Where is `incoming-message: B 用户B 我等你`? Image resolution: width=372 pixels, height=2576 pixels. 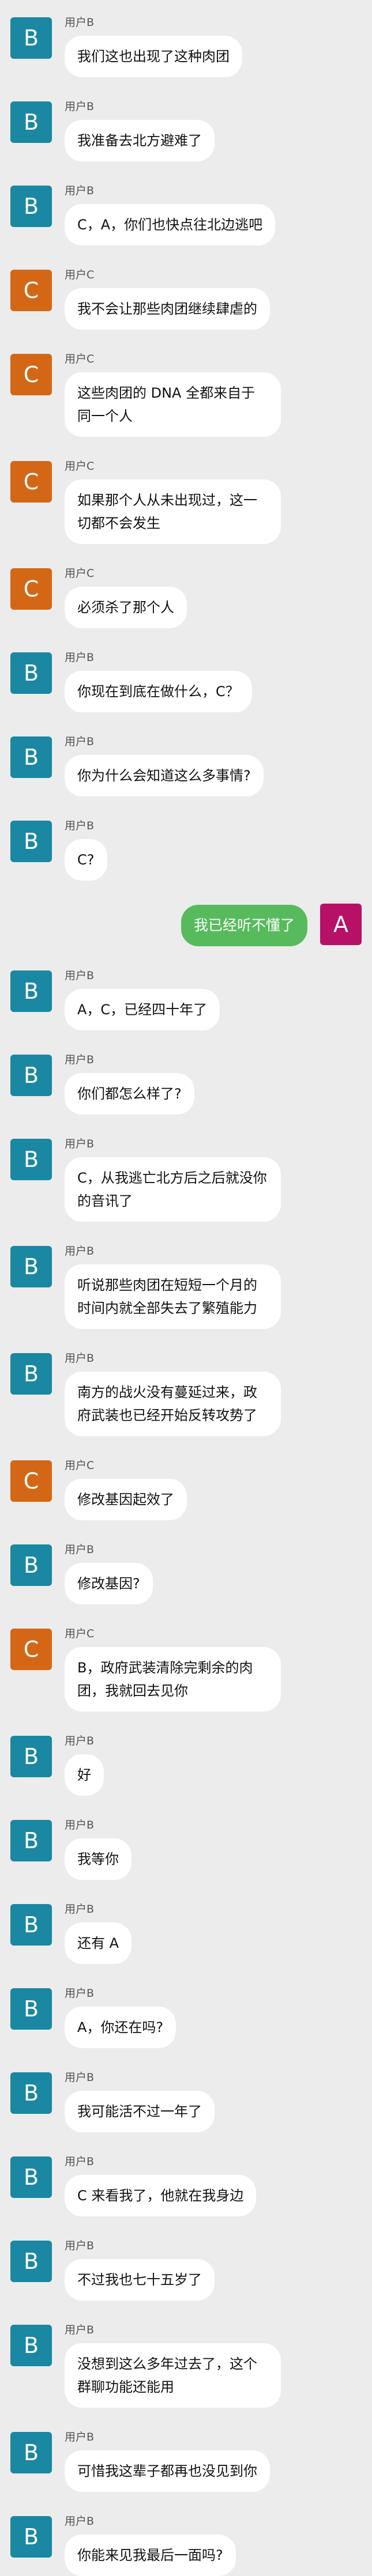
incoming-message: B 用户B 我等你 is located at coordinates (186, 1849).